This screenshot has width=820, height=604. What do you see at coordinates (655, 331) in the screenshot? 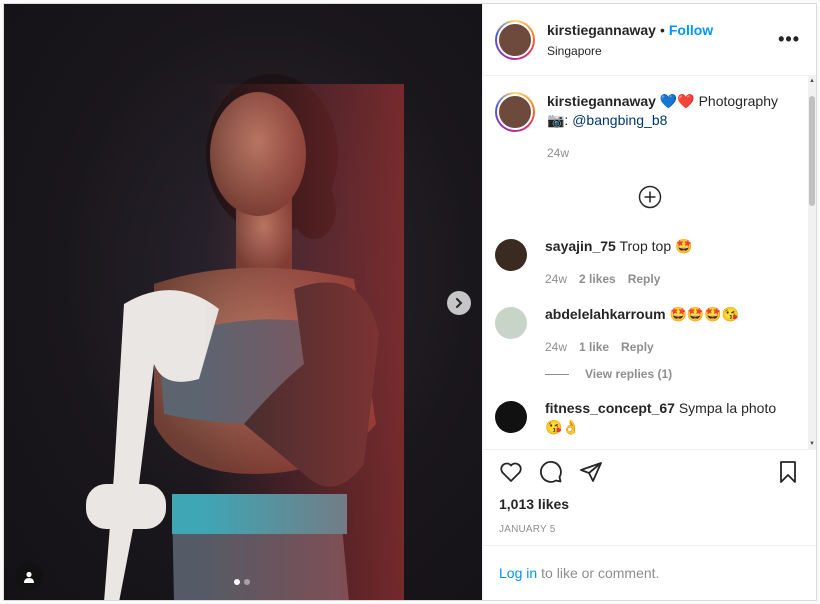
I see `comment-item: abdelelahkarroum 🤩🤩🤩😘 24w 1 like Reply` at bounding box center [655, 331].